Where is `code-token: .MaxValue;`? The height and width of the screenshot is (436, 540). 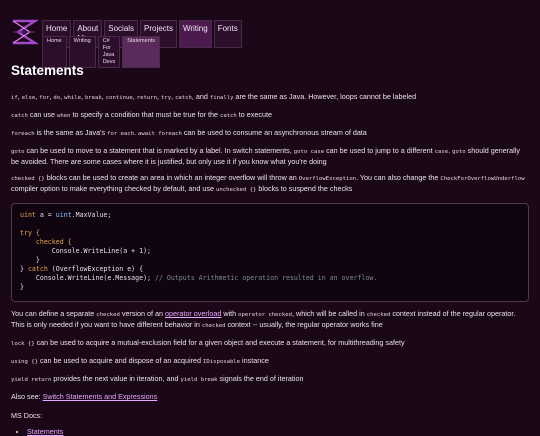
code-token: .MaxValue; is located at coordinates (91, 215).